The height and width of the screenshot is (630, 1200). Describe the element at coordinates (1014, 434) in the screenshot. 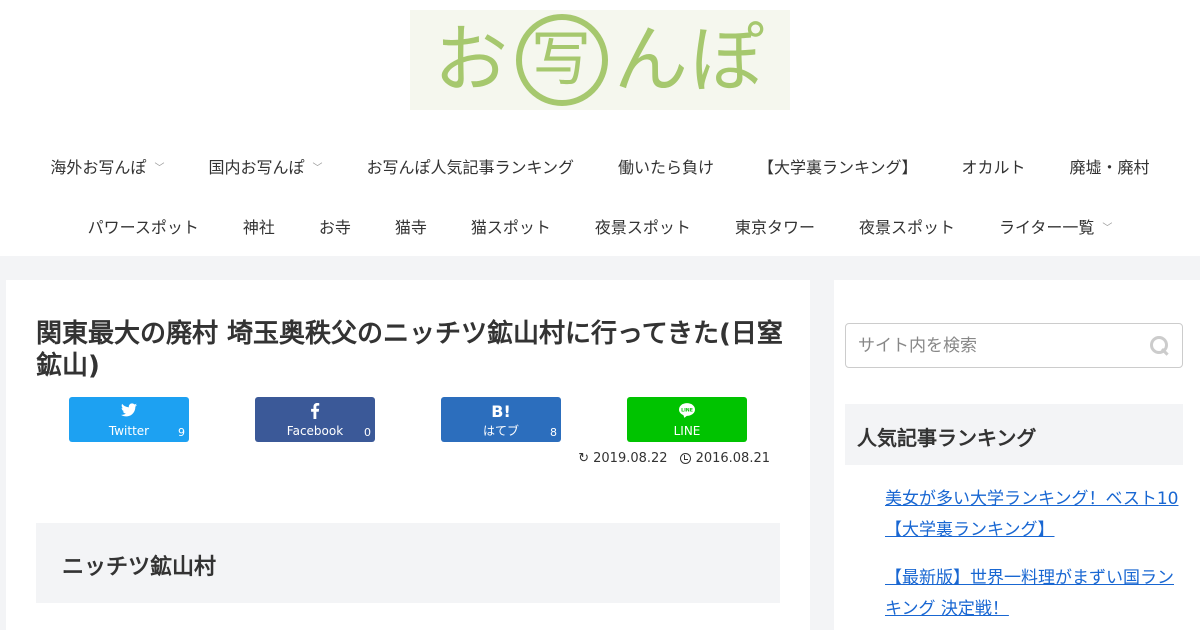

I see `popular-ranking-widget-title: 人気記事ランキング` at that location.